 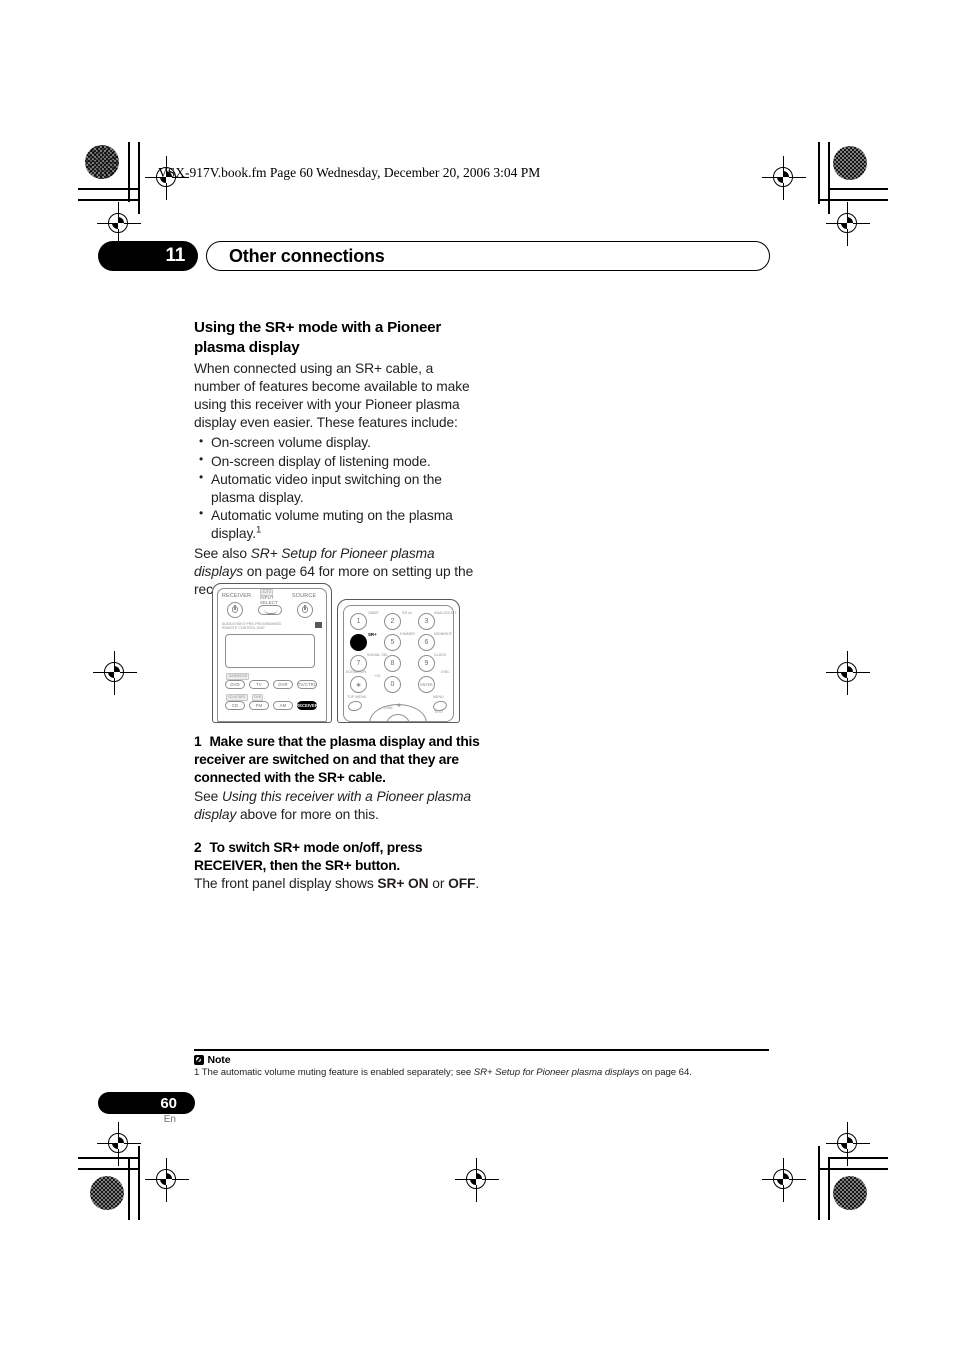 What do you see at coordinates (318, 327) in the screenshot?
I see `section-heading-line1: Using the SR+ mode with a Pioneer` at bounding box center [318, 327].